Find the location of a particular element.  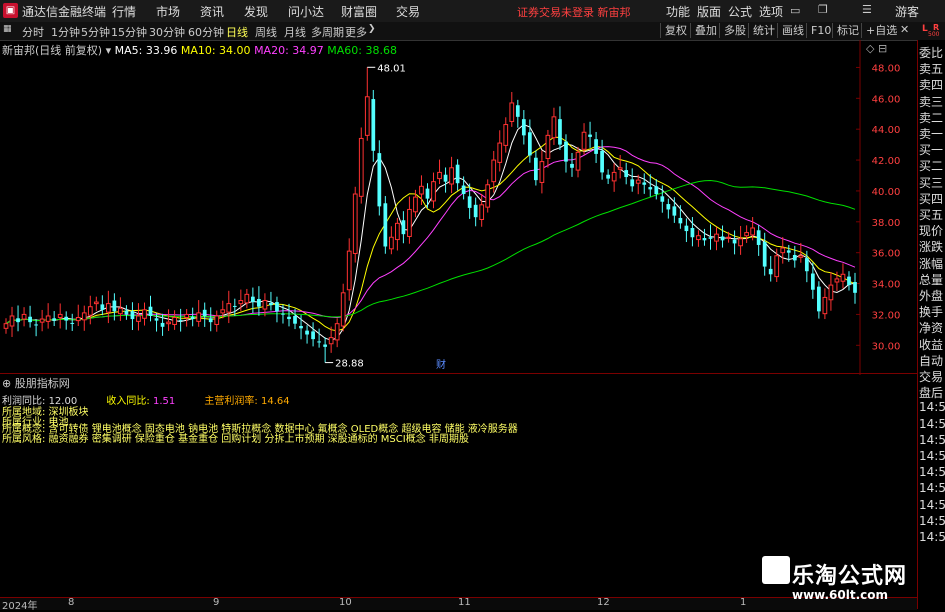

y-tick-label: 44.00 is located at coordinates (886, 130).